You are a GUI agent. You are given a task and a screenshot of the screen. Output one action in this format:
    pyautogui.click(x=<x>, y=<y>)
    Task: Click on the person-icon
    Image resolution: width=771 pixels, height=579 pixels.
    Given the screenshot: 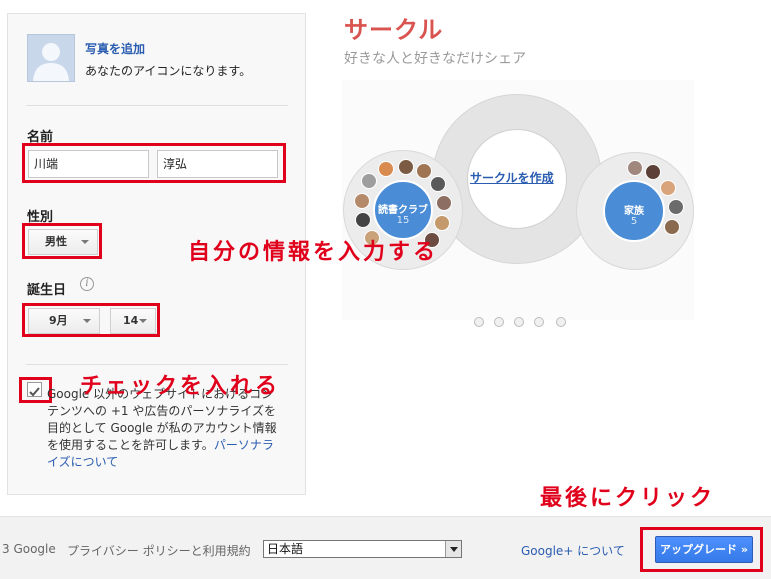 What is the action you would take?
    pyautogui.click(x=51, y=62)
    